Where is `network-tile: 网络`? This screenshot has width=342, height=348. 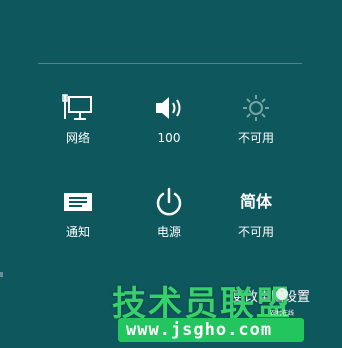
network-tile: 网络 is located at coordinates (78, 124).